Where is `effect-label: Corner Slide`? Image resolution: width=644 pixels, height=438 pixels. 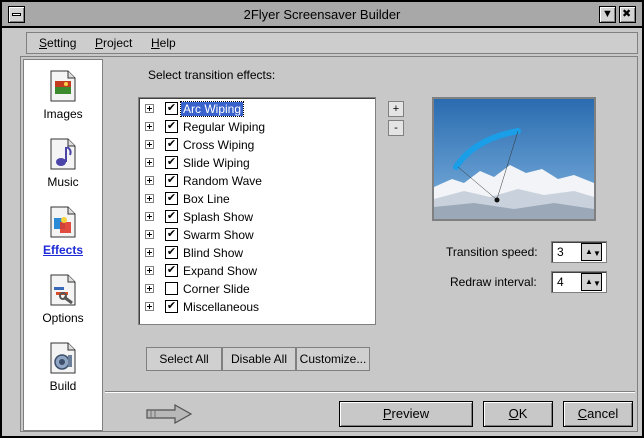
effect-label: Corner Slide is located at coordinates (216, 289).